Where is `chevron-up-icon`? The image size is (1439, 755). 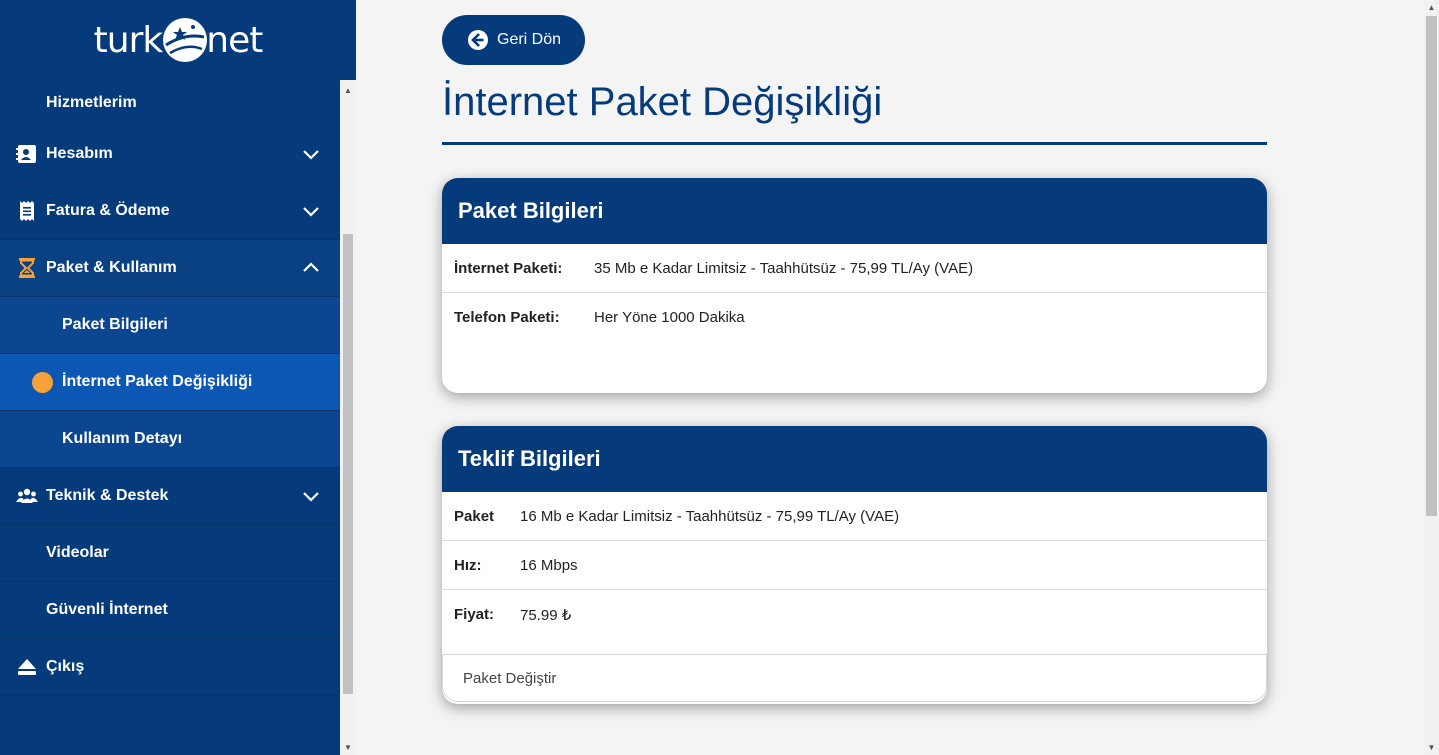 chevron-up-icon is located at coordinates (311, 267).